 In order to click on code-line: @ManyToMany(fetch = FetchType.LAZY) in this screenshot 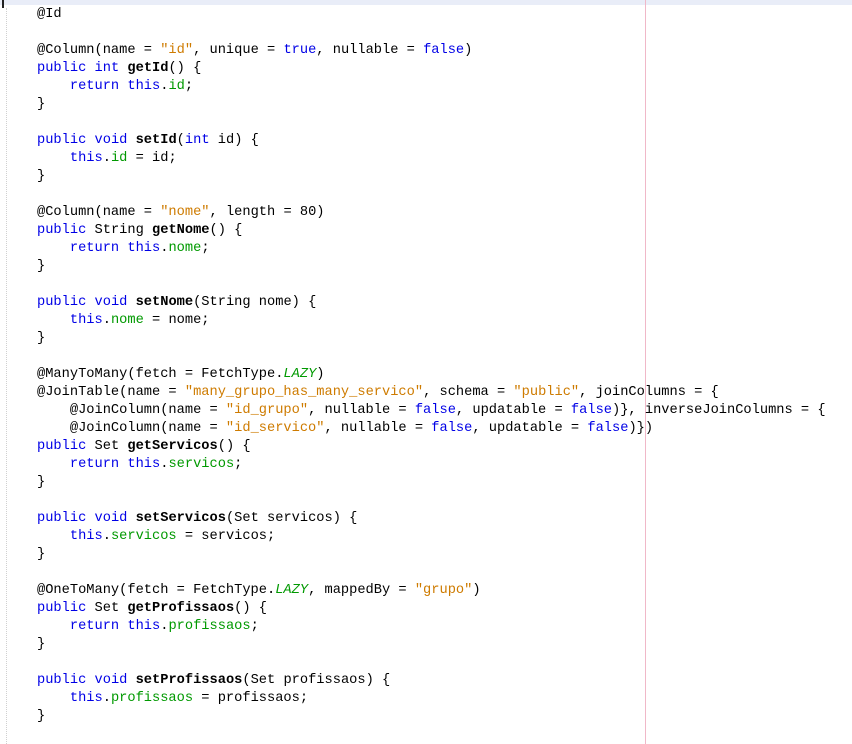, I will do `click(431, 375)`.